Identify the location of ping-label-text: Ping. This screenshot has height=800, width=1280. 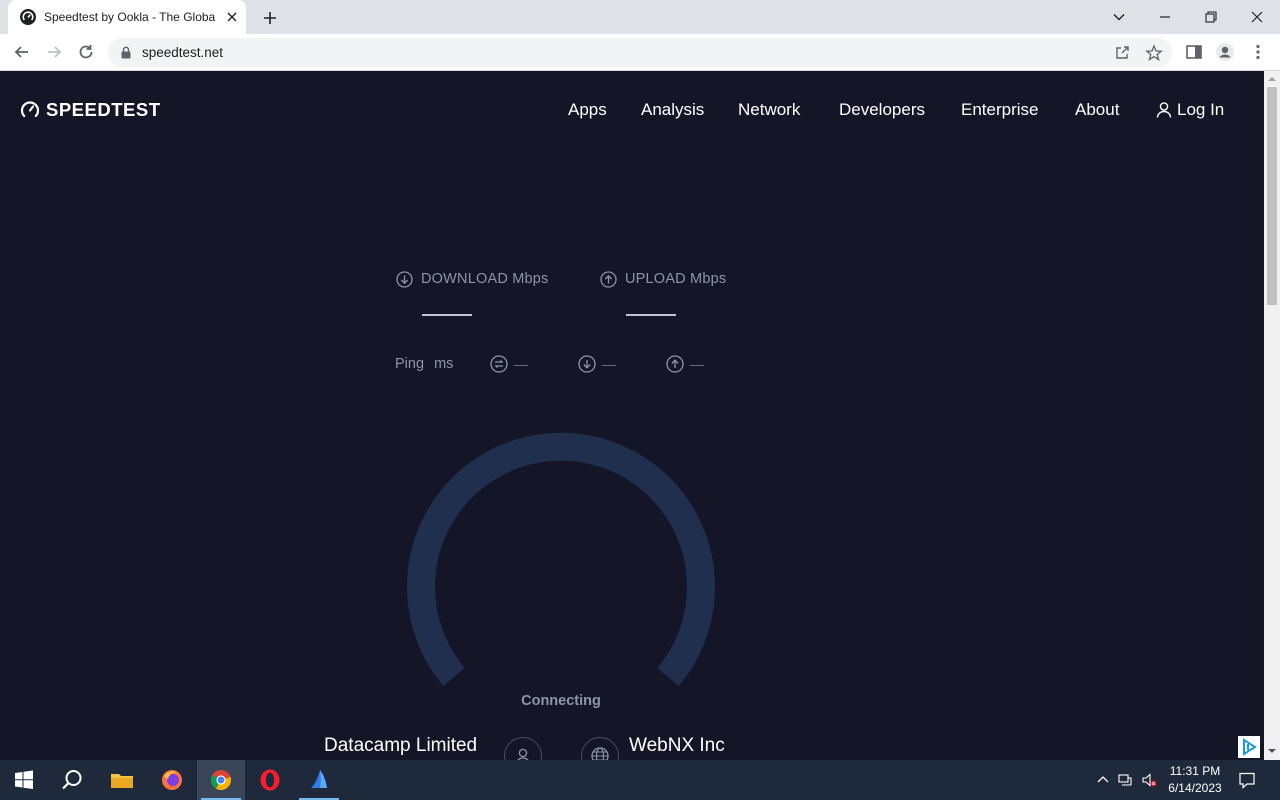
(410, 364).